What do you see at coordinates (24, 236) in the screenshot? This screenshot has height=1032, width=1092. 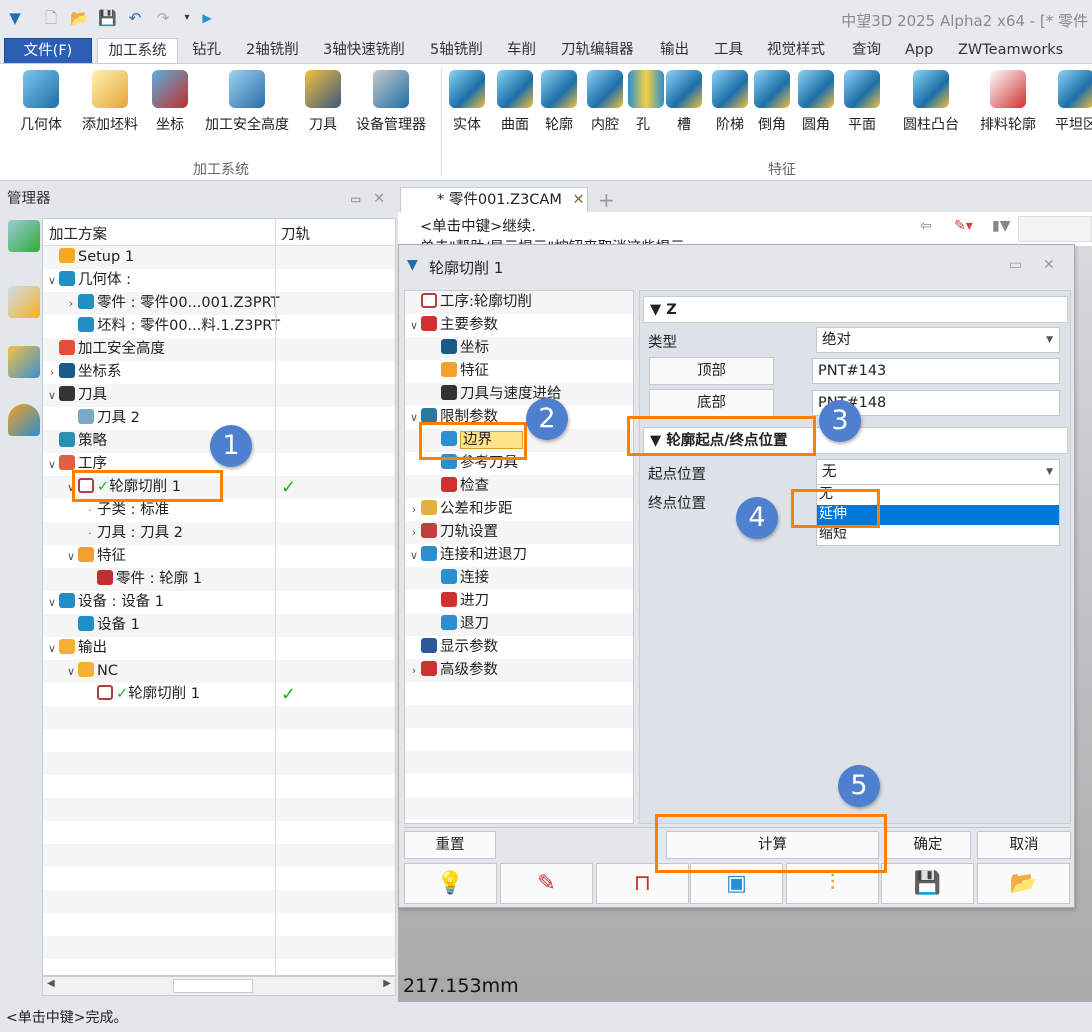 I see `cam-plan-tab-icon` at bounding box center [24, 236].